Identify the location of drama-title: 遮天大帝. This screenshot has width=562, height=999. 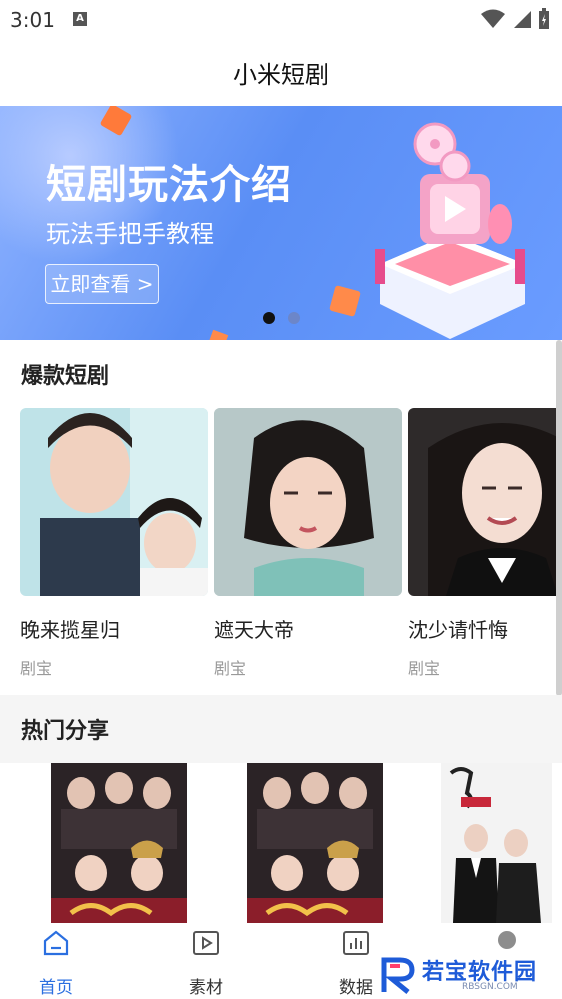
(254, 630).